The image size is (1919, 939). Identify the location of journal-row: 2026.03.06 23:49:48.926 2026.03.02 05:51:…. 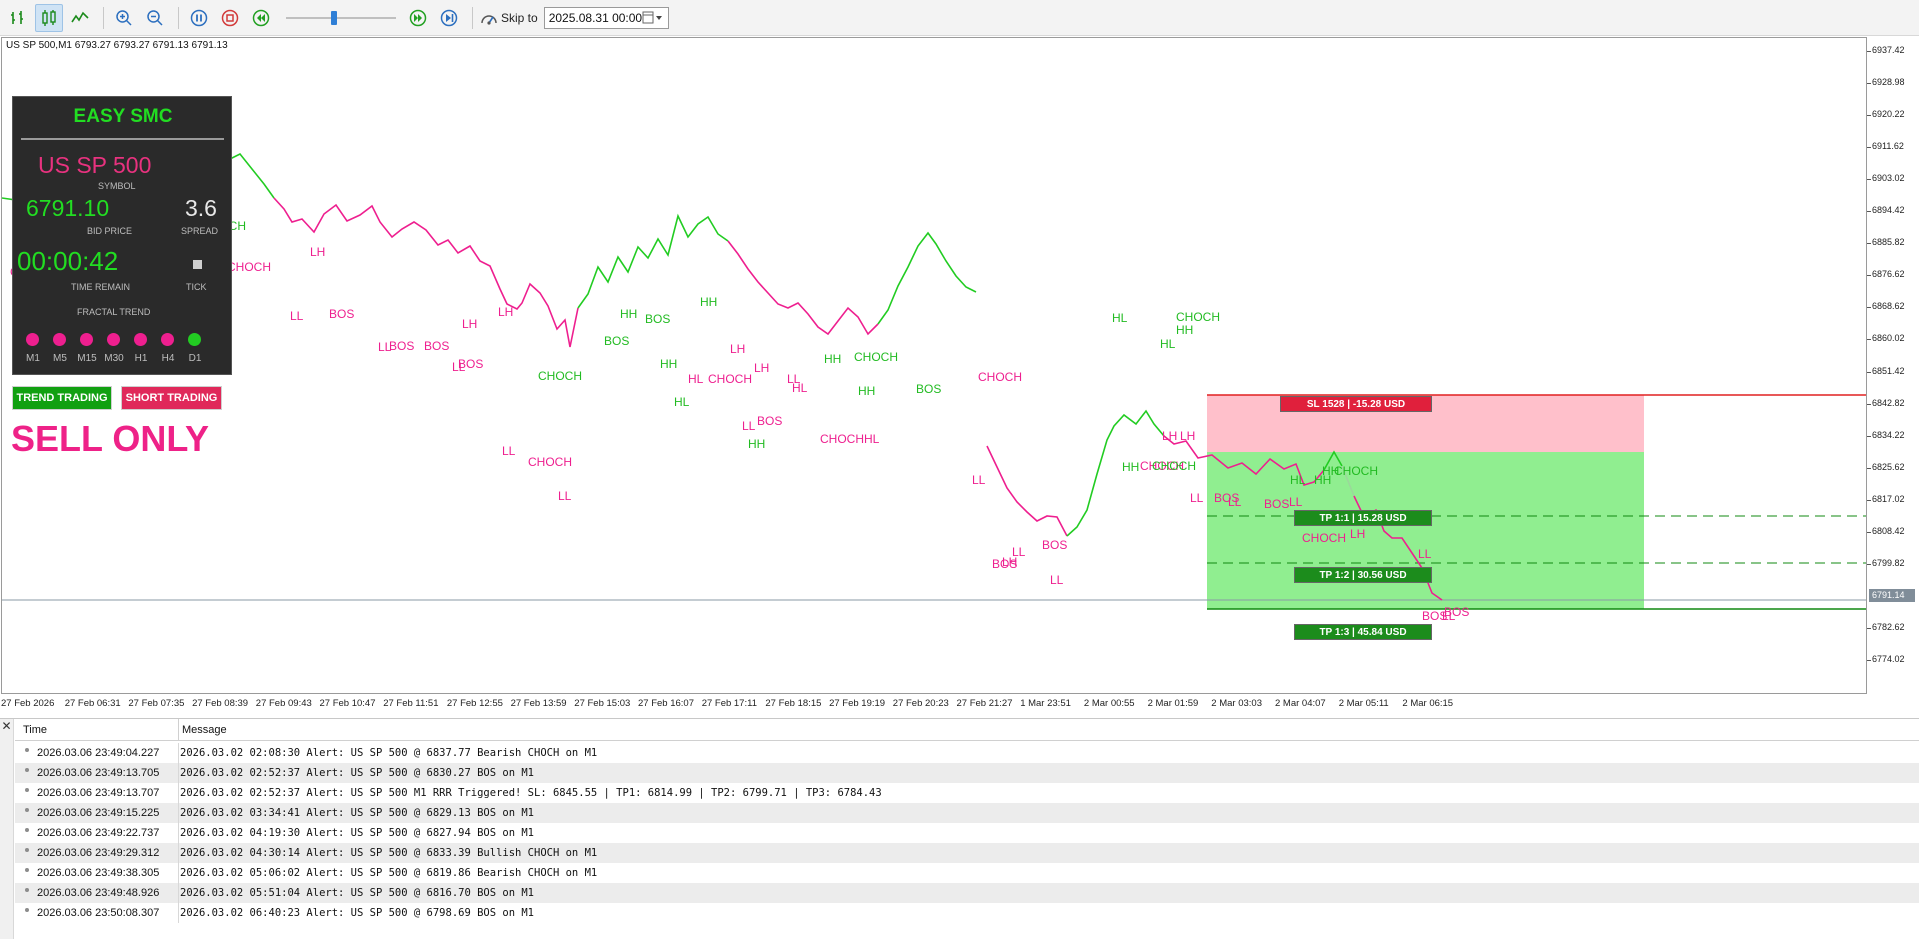
(967, 893).